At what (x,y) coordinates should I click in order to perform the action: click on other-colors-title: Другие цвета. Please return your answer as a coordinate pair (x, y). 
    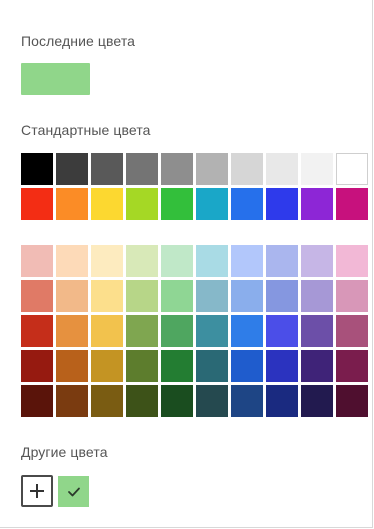
    Looking at the image, I should click on (64, 452).